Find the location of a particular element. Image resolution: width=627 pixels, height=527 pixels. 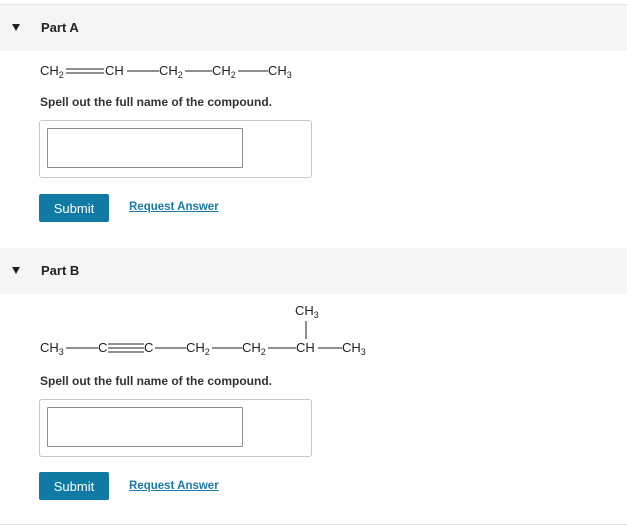

part-a-title: Part A is located at coordinates (60, 27).